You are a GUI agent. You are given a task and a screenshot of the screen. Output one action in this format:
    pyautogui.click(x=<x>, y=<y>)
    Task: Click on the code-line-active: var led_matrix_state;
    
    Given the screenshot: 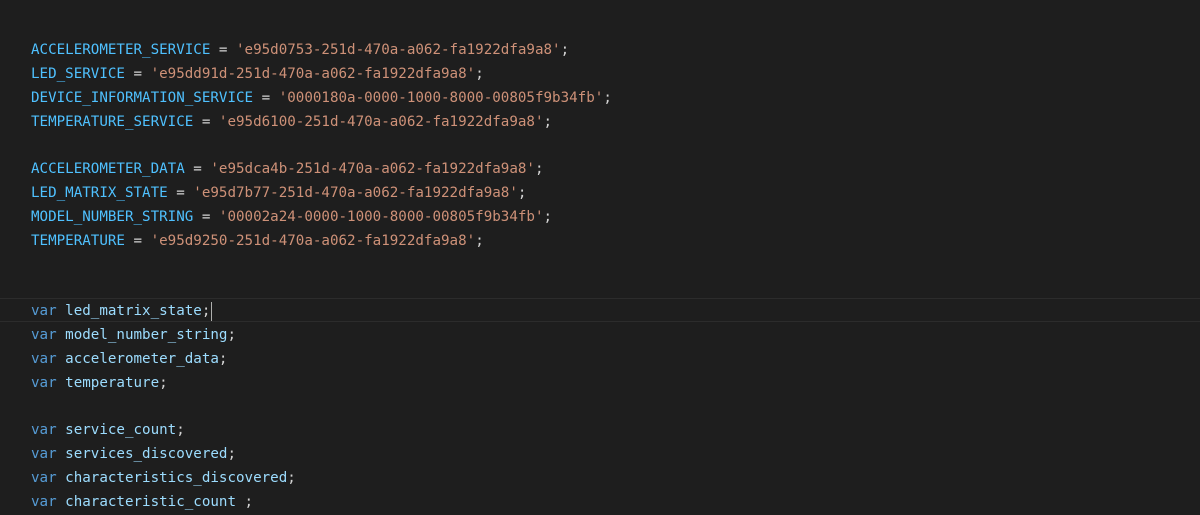 What is the action you would take?
    pyautogui.click(x=122, y=311)
    